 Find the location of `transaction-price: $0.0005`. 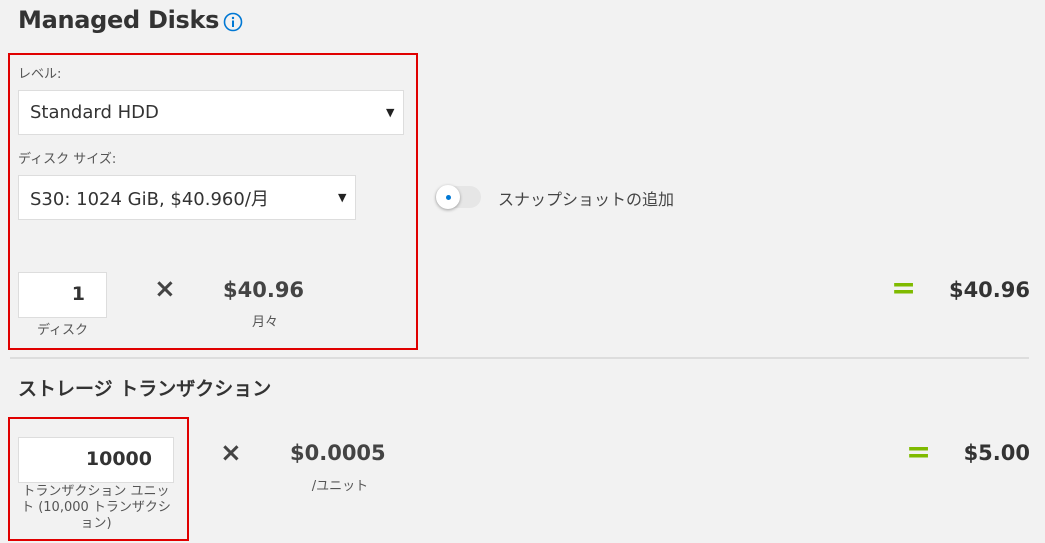

transaction-price: $0.0005 is located at coordinates (338, 453).